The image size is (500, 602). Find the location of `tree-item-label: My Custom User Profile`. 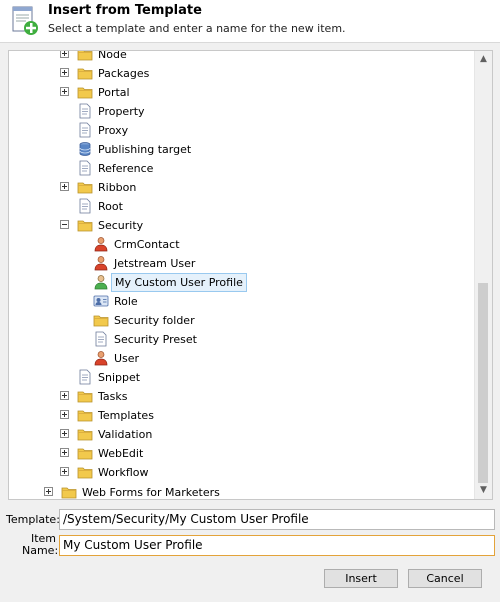

tree-item-label: My Custom User Profile is located at coordinates (179, 282).